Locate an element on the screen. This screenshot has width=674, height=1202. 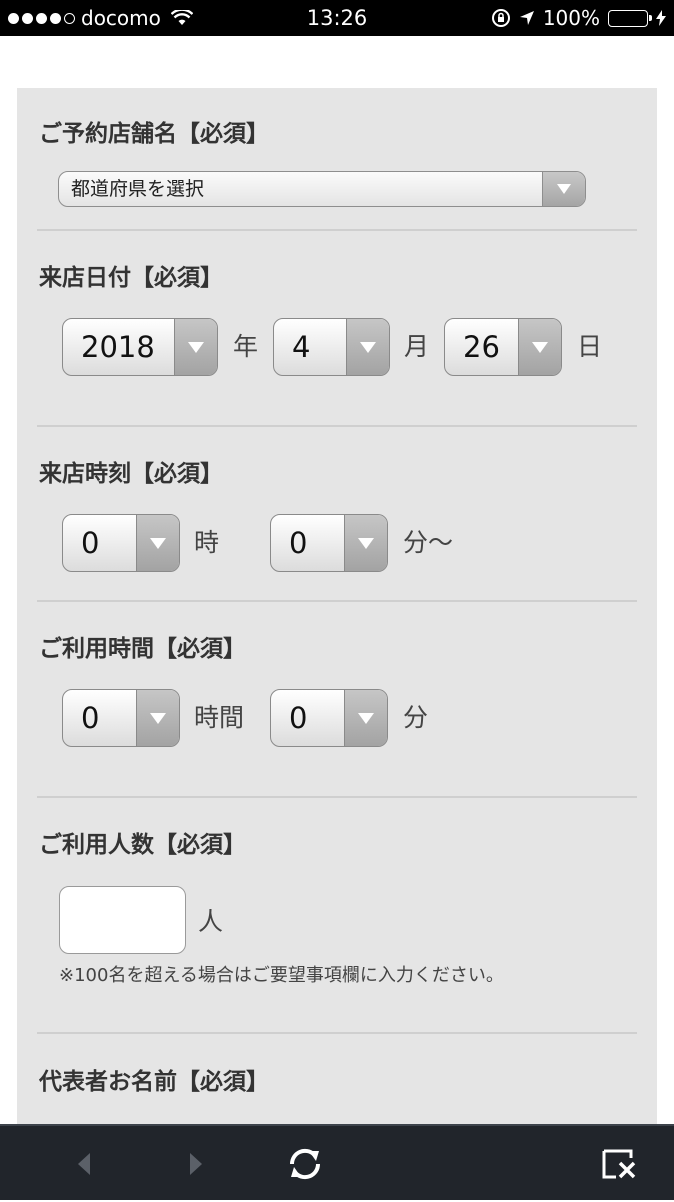
year-select: 2018 is located at coordinates (140, 347).